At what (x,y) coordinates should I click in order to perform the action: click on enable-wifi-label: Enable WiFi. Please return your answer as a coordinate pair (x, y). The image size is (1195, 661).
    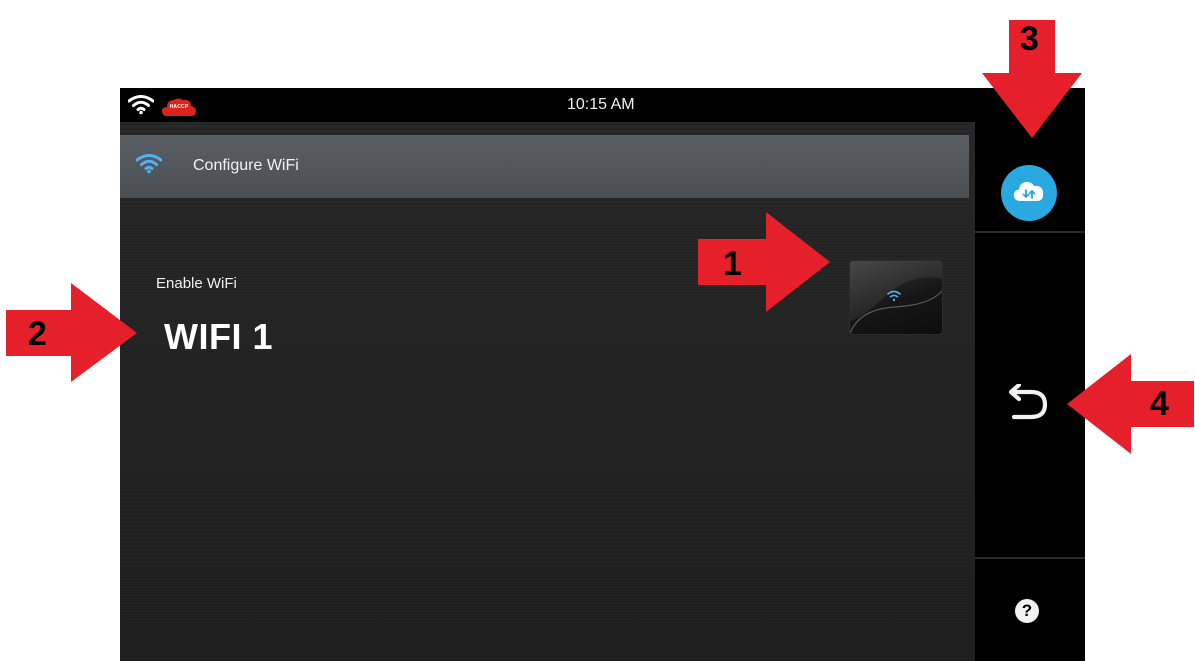
    Looking at the image, I should click on (196, 283).